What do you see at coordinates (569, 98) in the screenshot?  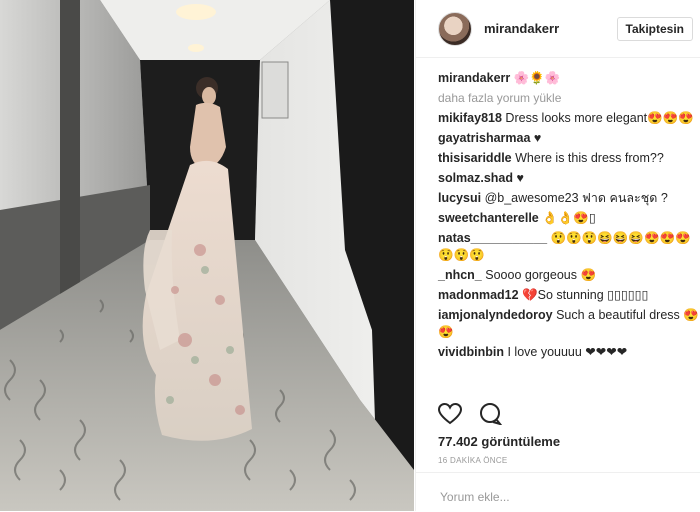 I see `load-more-comments: daha fazla yorum yükle` at bounding box center [569, 98].